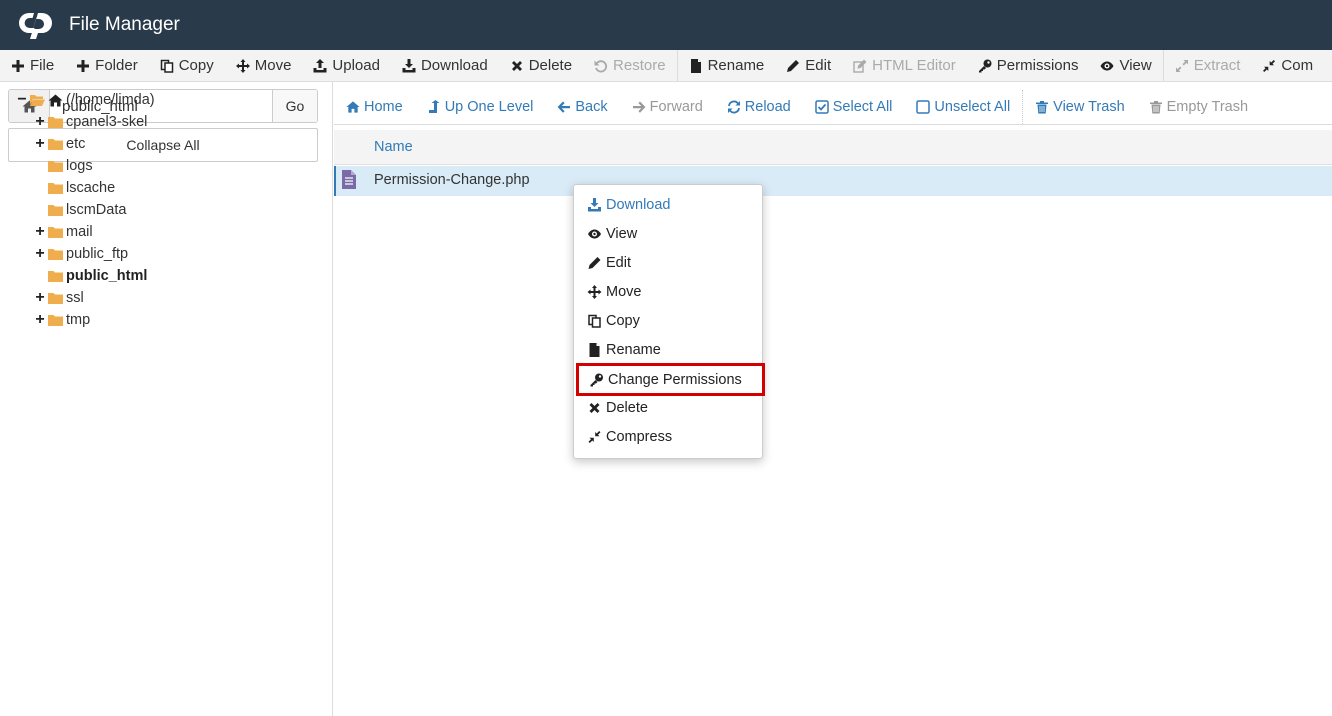 The width and height of the screenshot is (1332, 716). What do you see at coordinates (1125, 65) in the screenshot?
I see `view-button: View` at bounding box center [1125, 65].